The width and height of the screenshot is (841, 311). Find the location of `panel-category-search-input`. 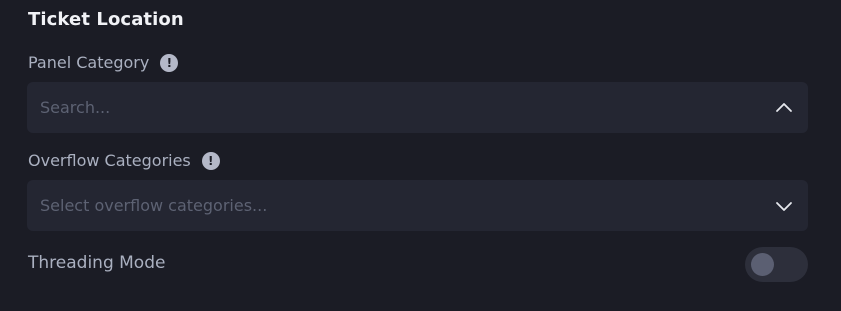

panel-category-search-input is located at coordinates (390, 107).